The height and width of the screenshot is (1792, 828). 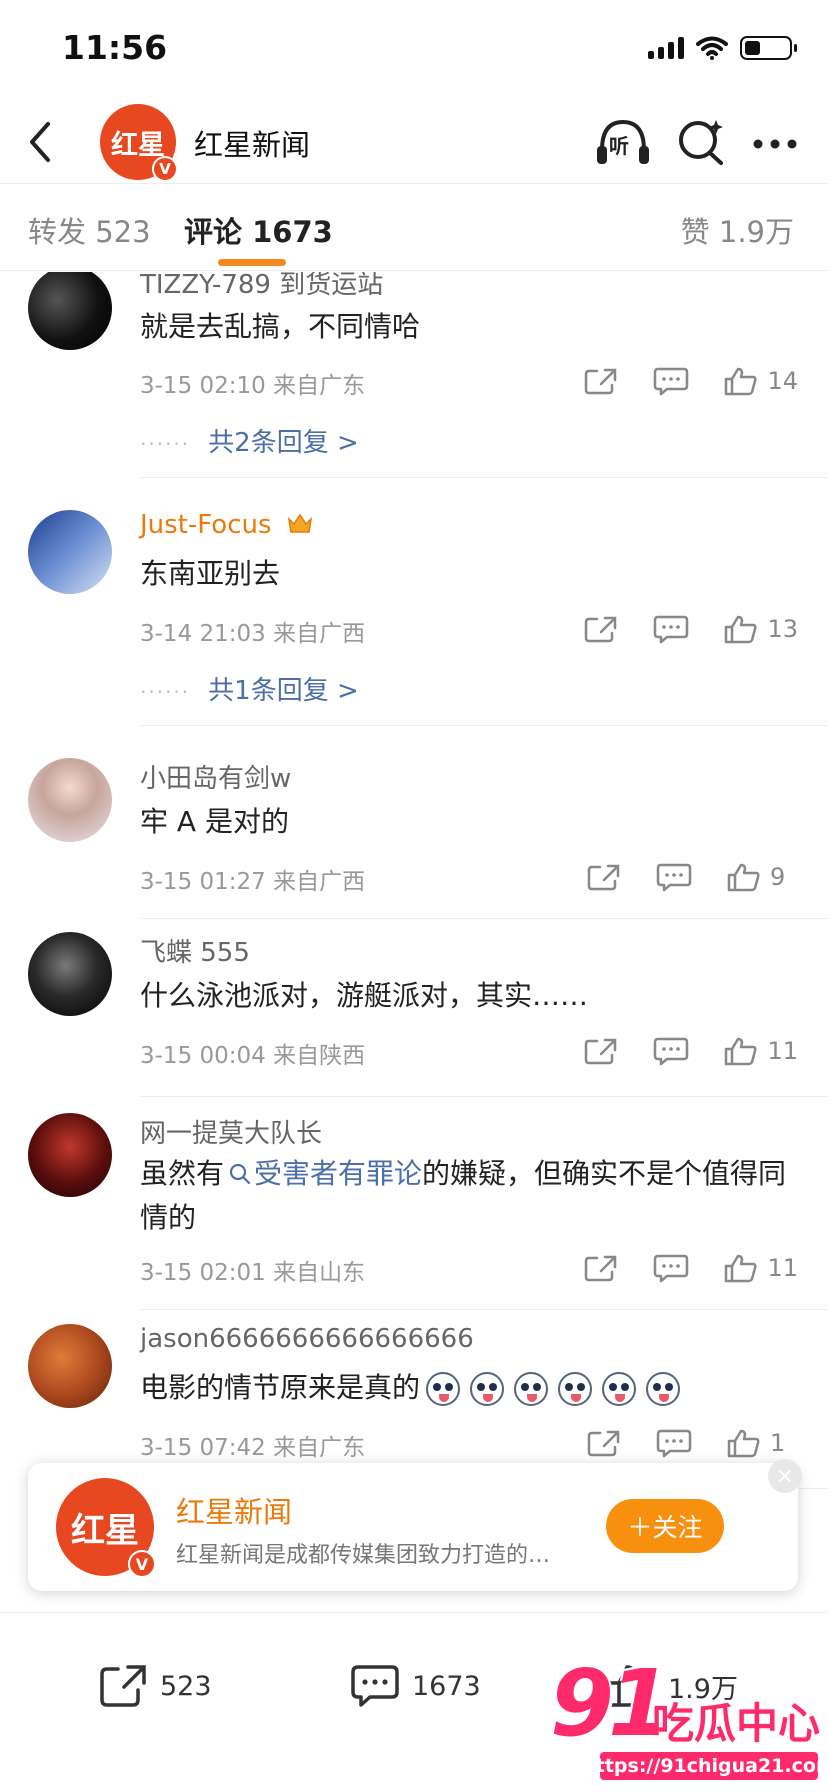 I want to click on comment-text-before: 虽然有, so click(x=182, y=1173).